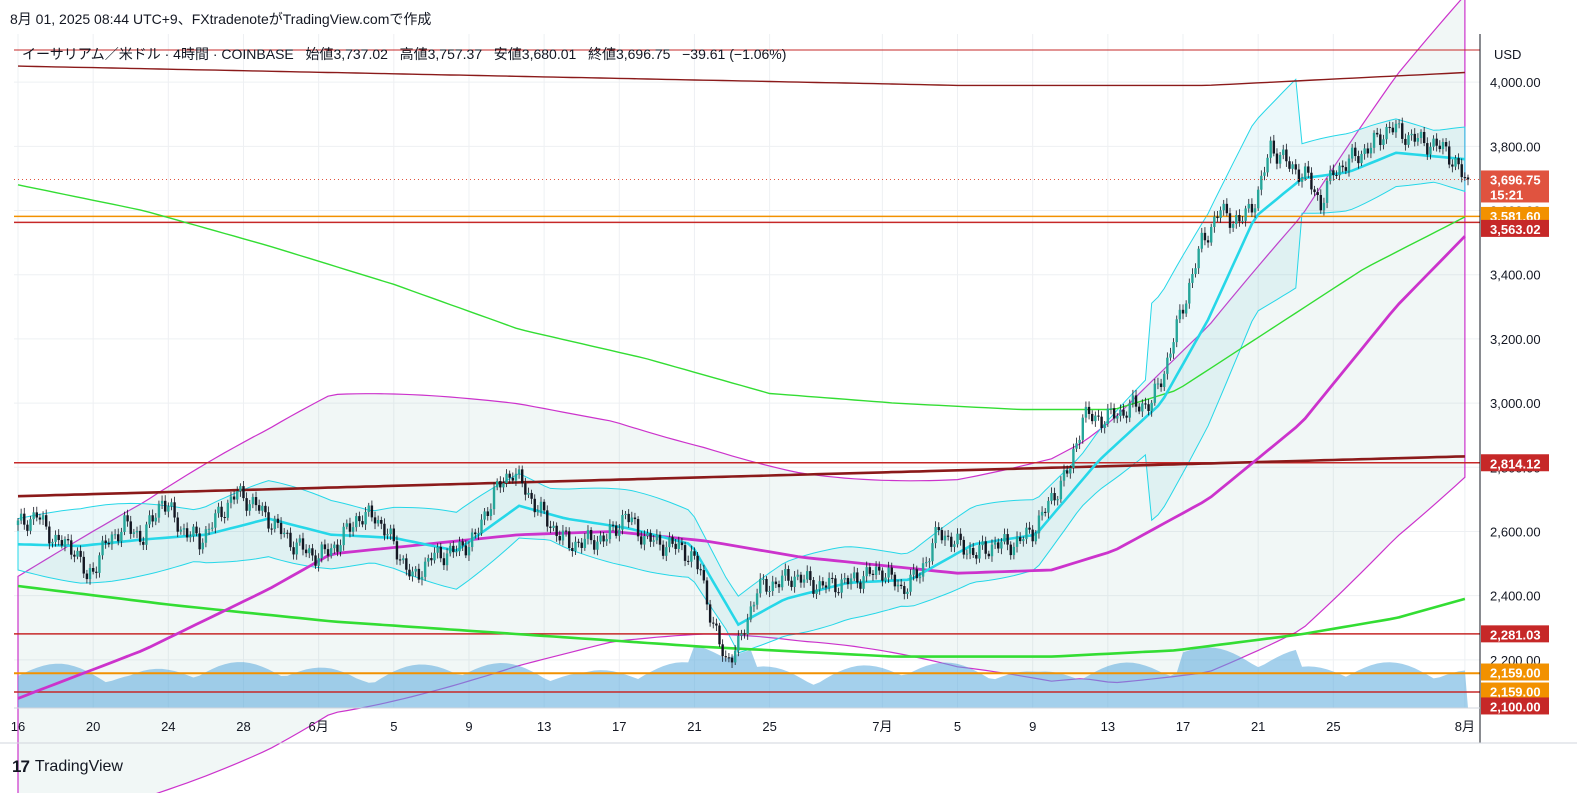 This screenshot has height=793, width=1577. Describe the element at coordinates (78, 766) in the screenshot. I see `brand-name: TradingView` at that location.